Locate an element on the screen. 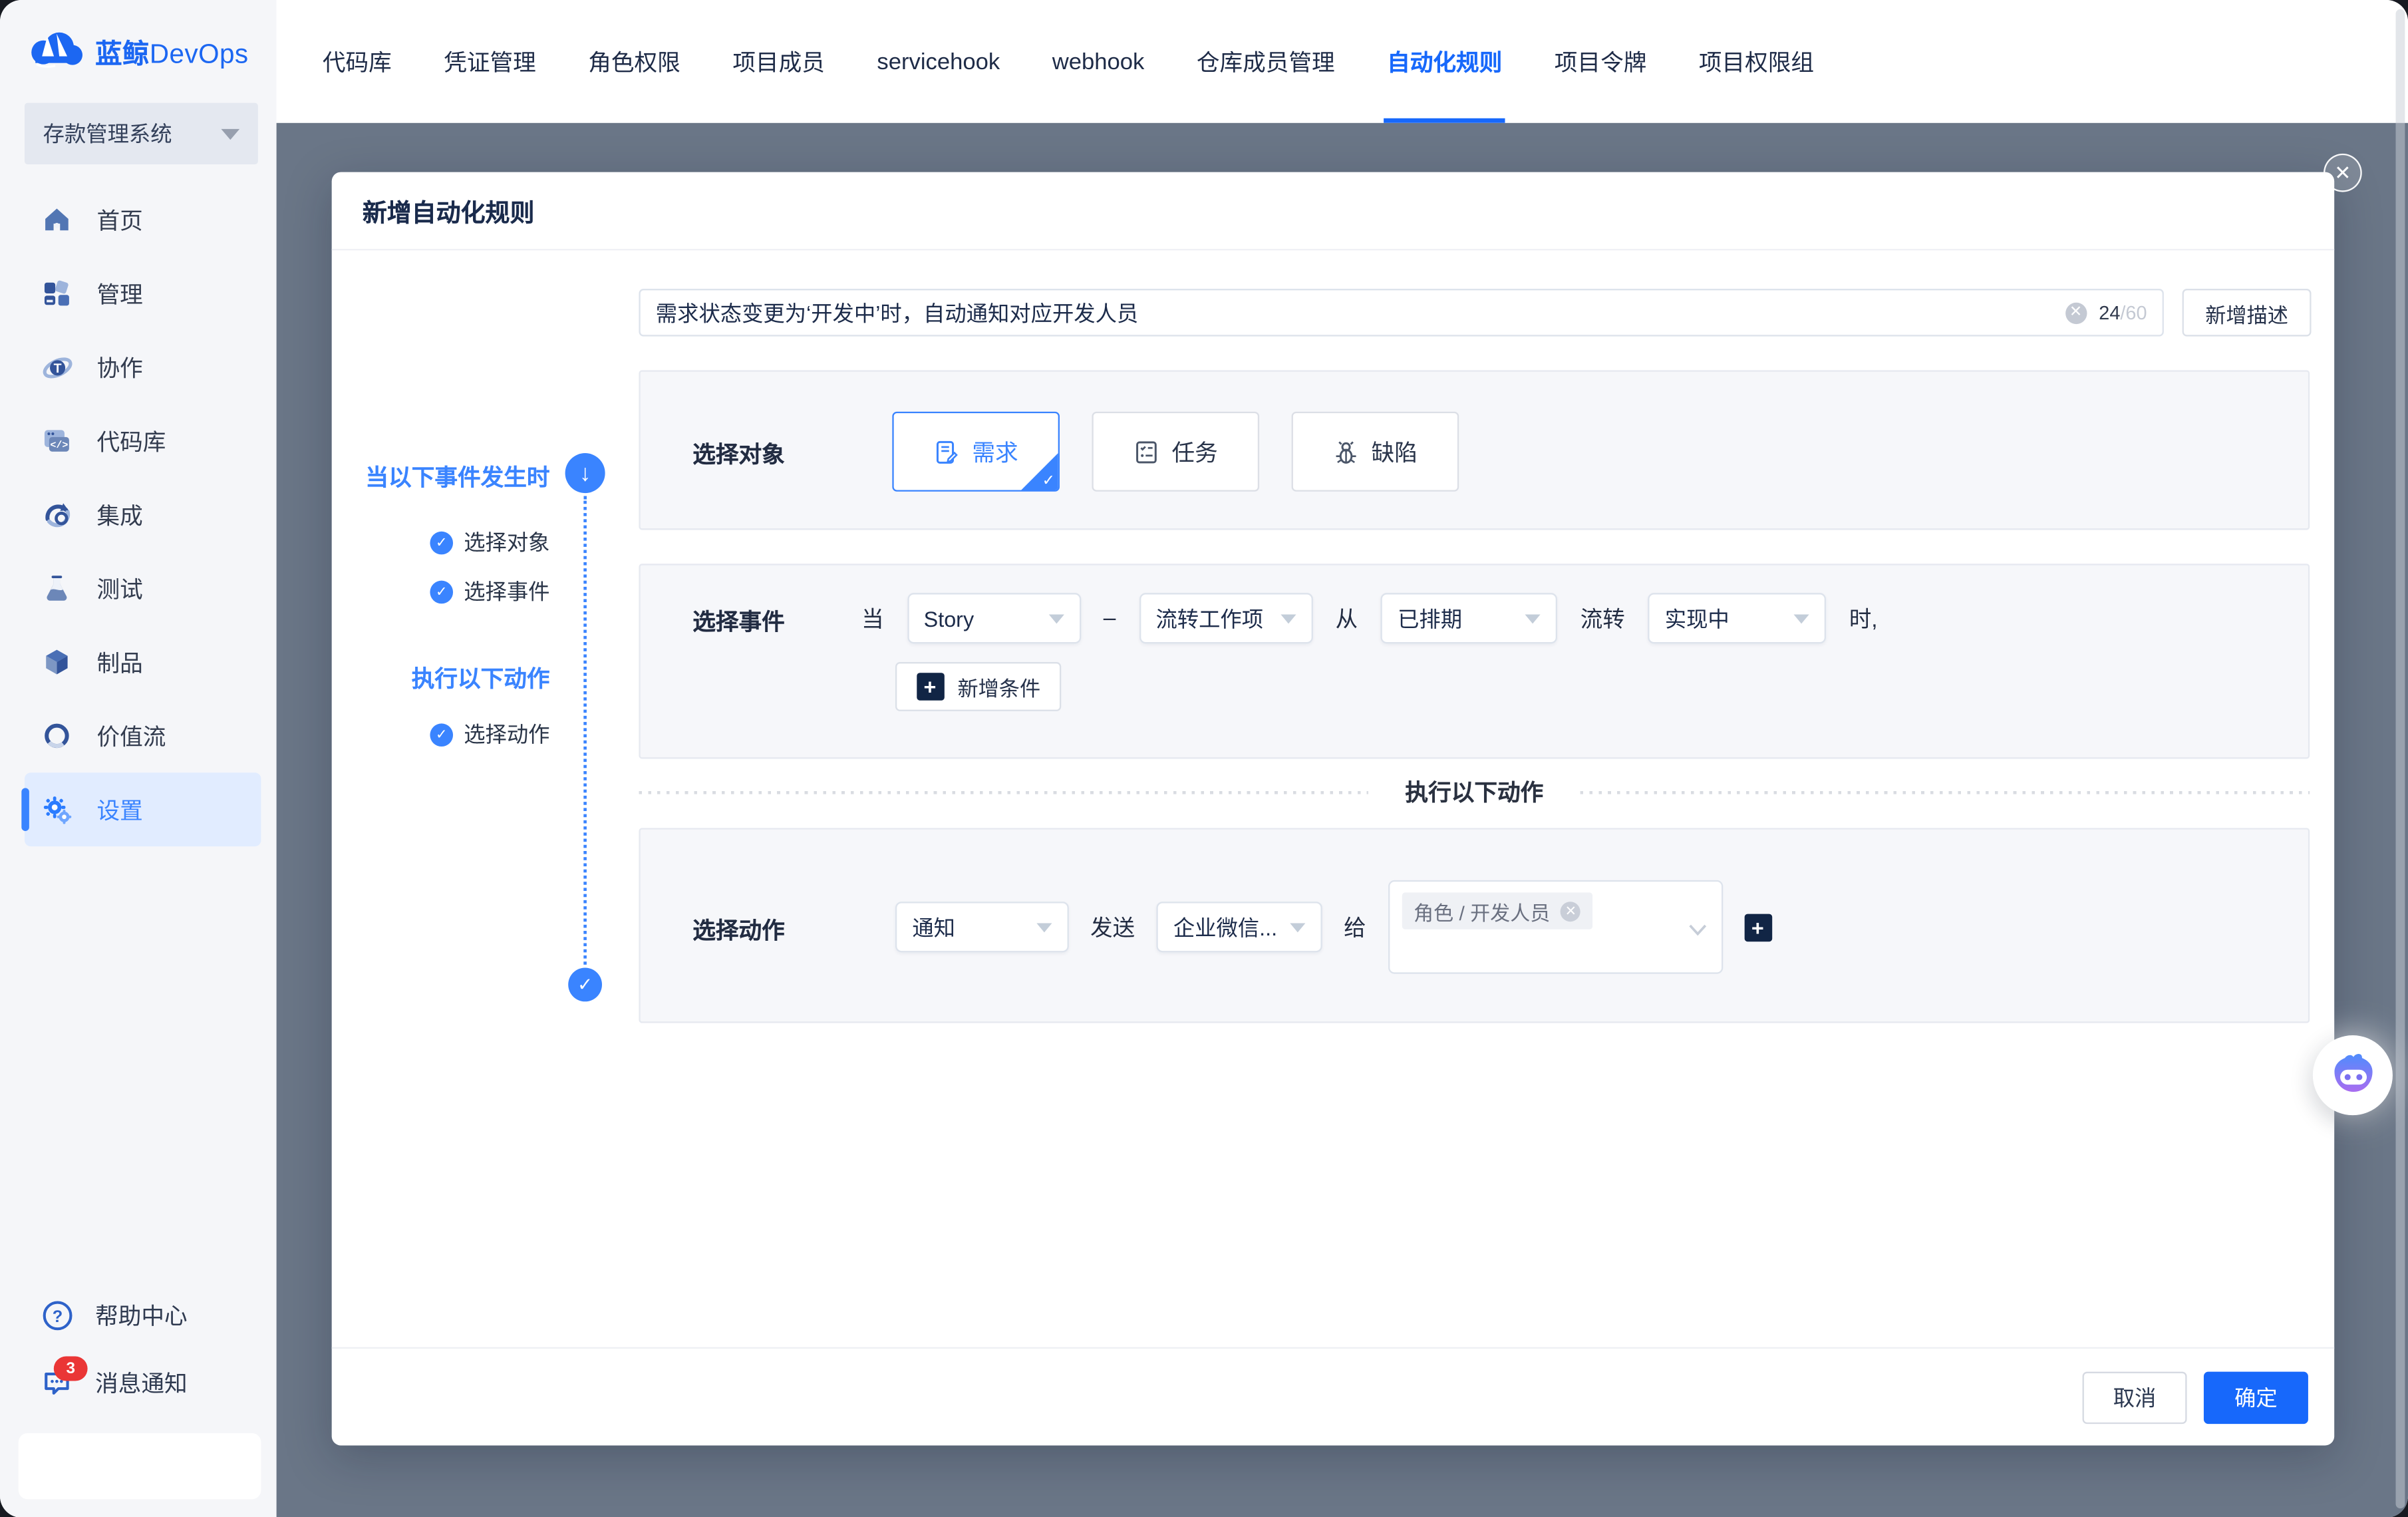 This screenshot has width=2408, height=1517. action-divider-label: 执行以下动作 is located at coordinates (1474, 793).